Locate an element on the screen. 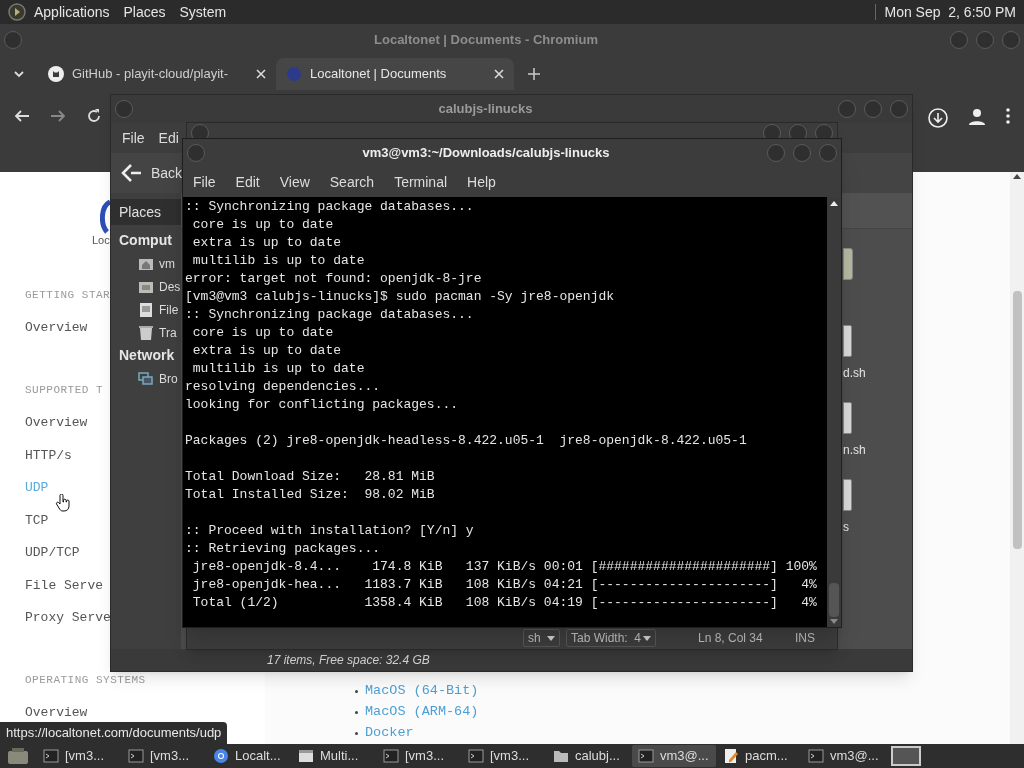 This screenshot has width=1024, height=768. terminal-line: Total Download Size: 28.81 MiB is located at coordinates (310, 477).